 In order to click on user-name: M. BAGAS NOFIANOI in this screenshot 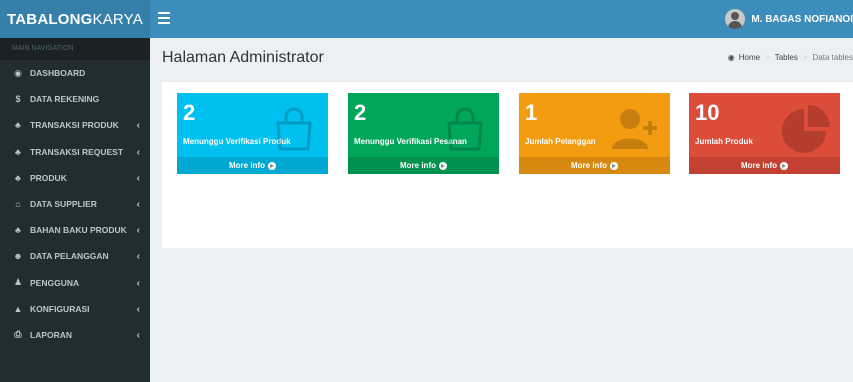, I will do `click(802, 19)`.